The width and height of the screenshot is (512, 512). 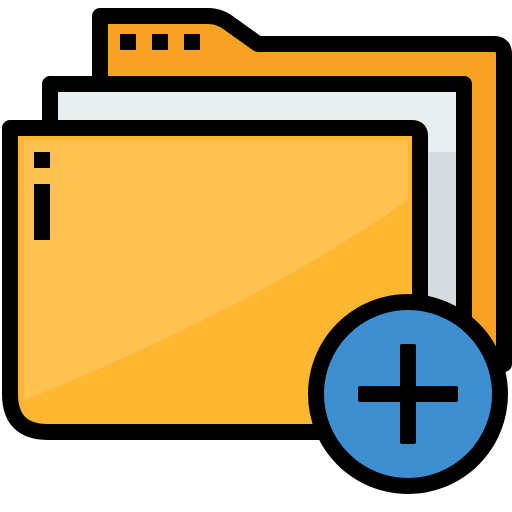 What do you see at coordinates (42, 160) in the screenshot?
I see `indicator-dot-icon` at bounding box center [42, 160].